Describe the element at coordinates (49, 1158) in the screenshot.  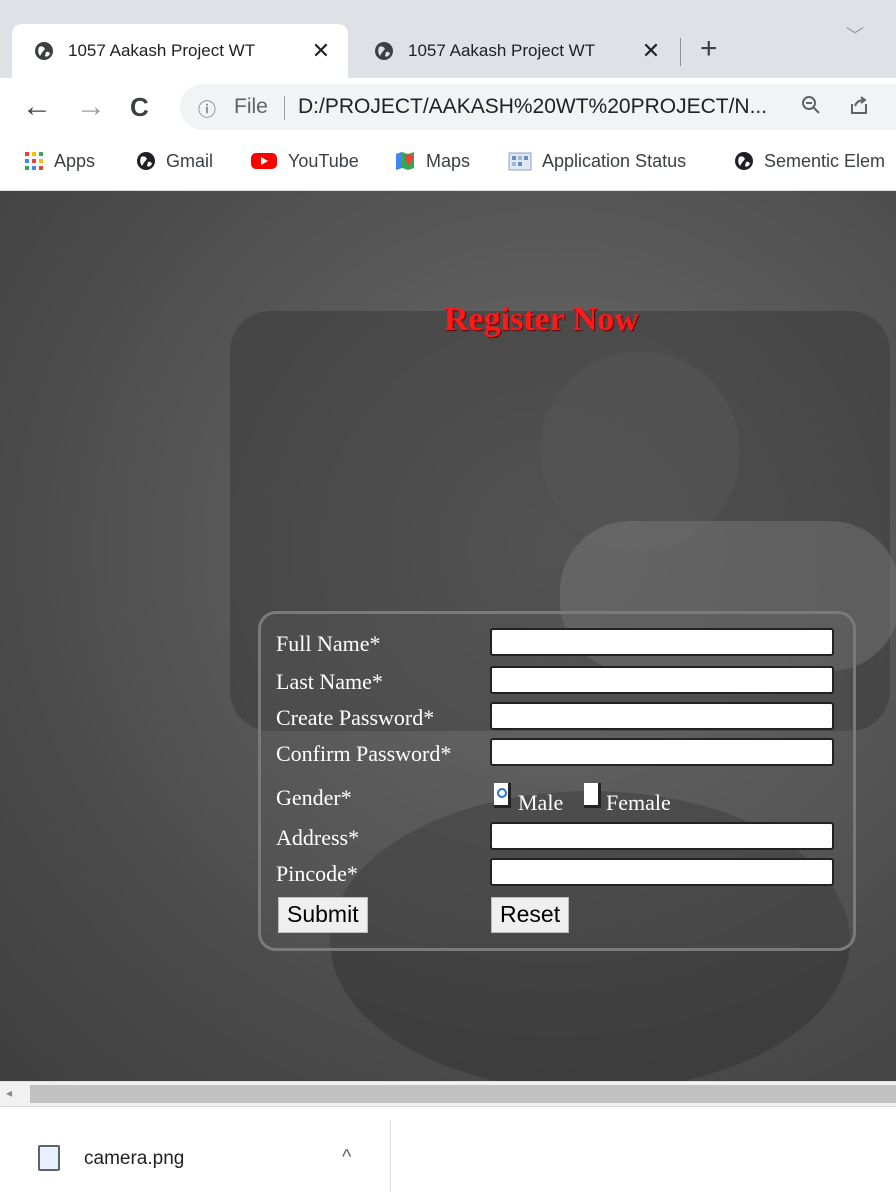
I see `image-file-icon` at that location.